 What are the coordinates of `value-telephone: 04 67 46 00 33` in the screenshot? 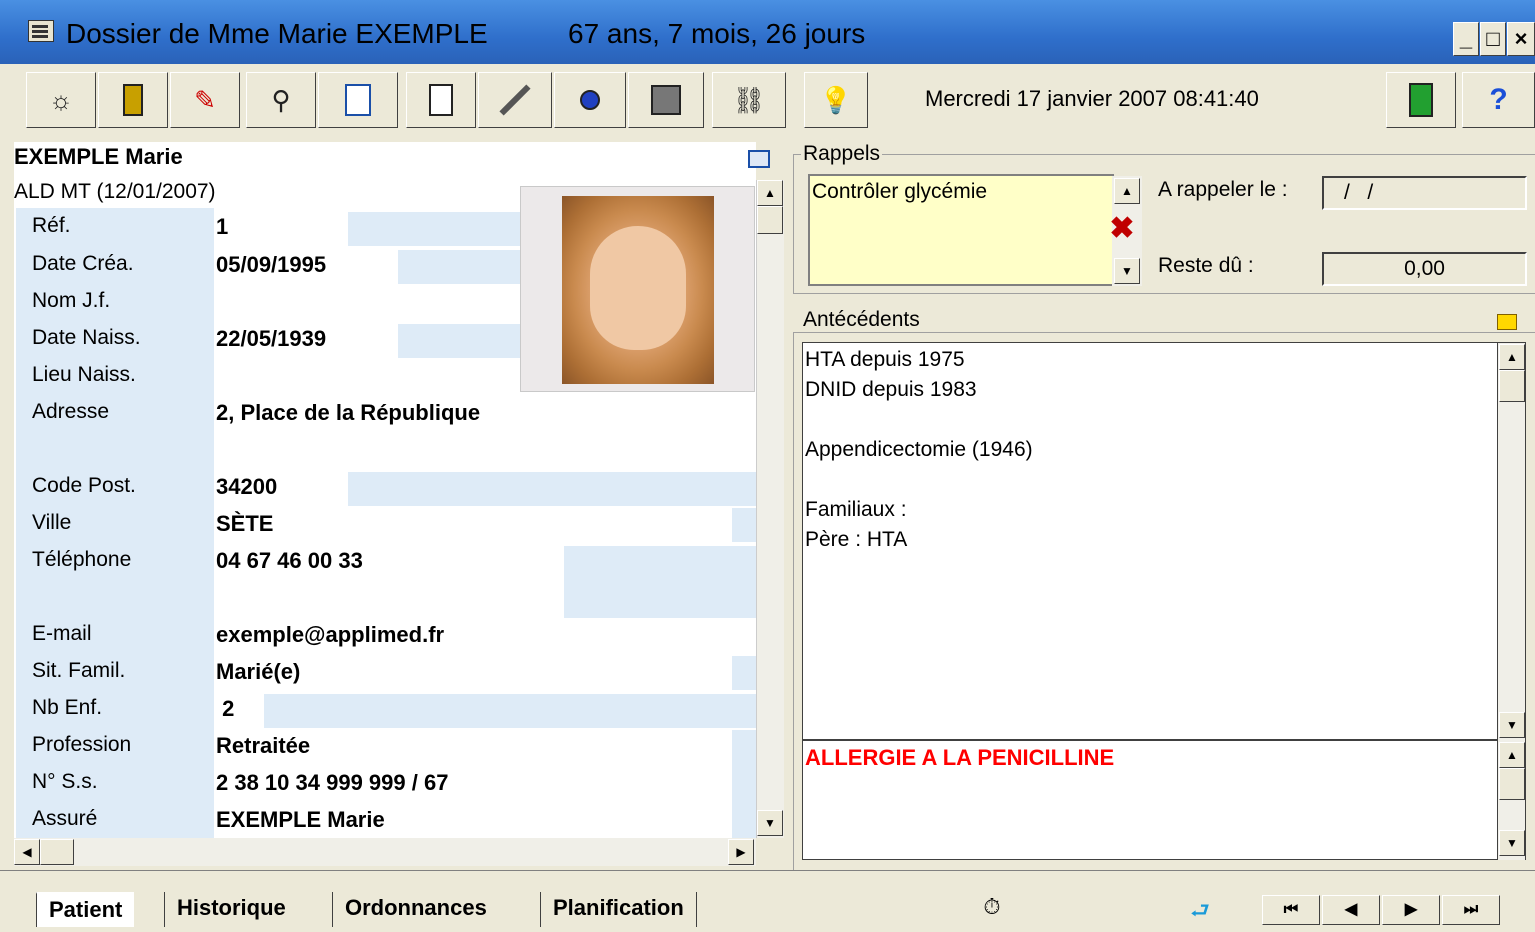 It's located at (289, 561).